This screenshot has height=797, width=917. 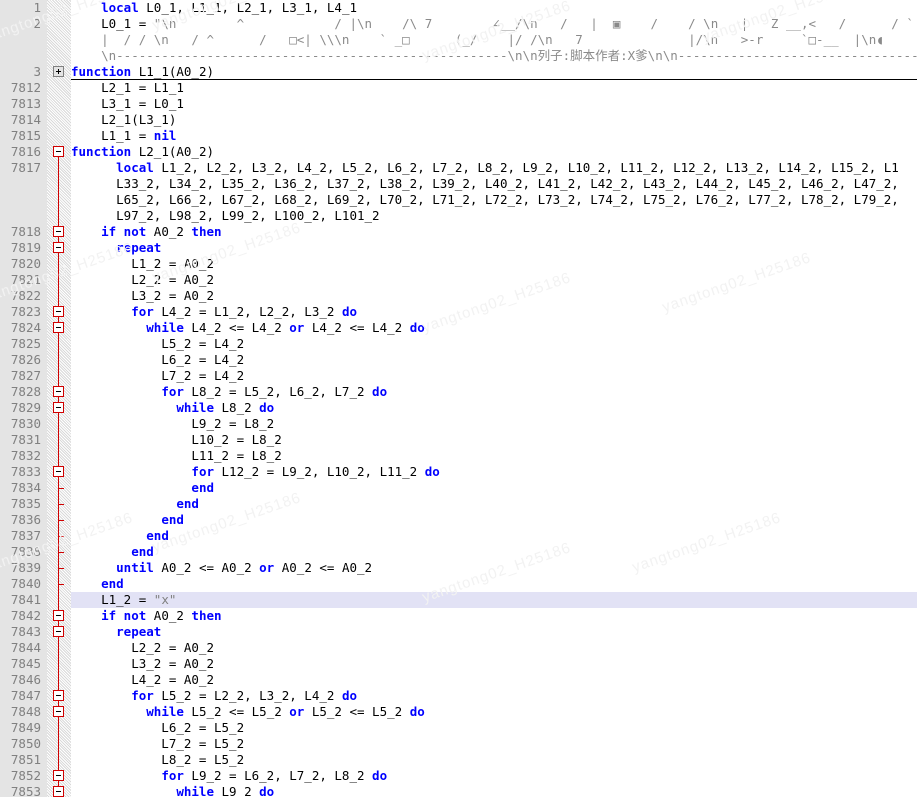 What do you see at coordinates (458, 744) in the screenshot?
I see `code-line: 7850 L7_2 = L5_2` at bounding box center [458, 744].